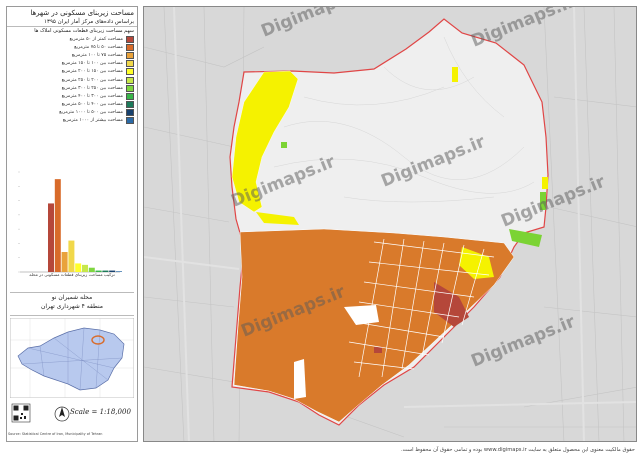 The width and height of the screenshot is (643, 461). I want to click on legend-label: مساحت بین ۳۰۰ تا ۴۰۰ مترمربع, so click(92, 96).